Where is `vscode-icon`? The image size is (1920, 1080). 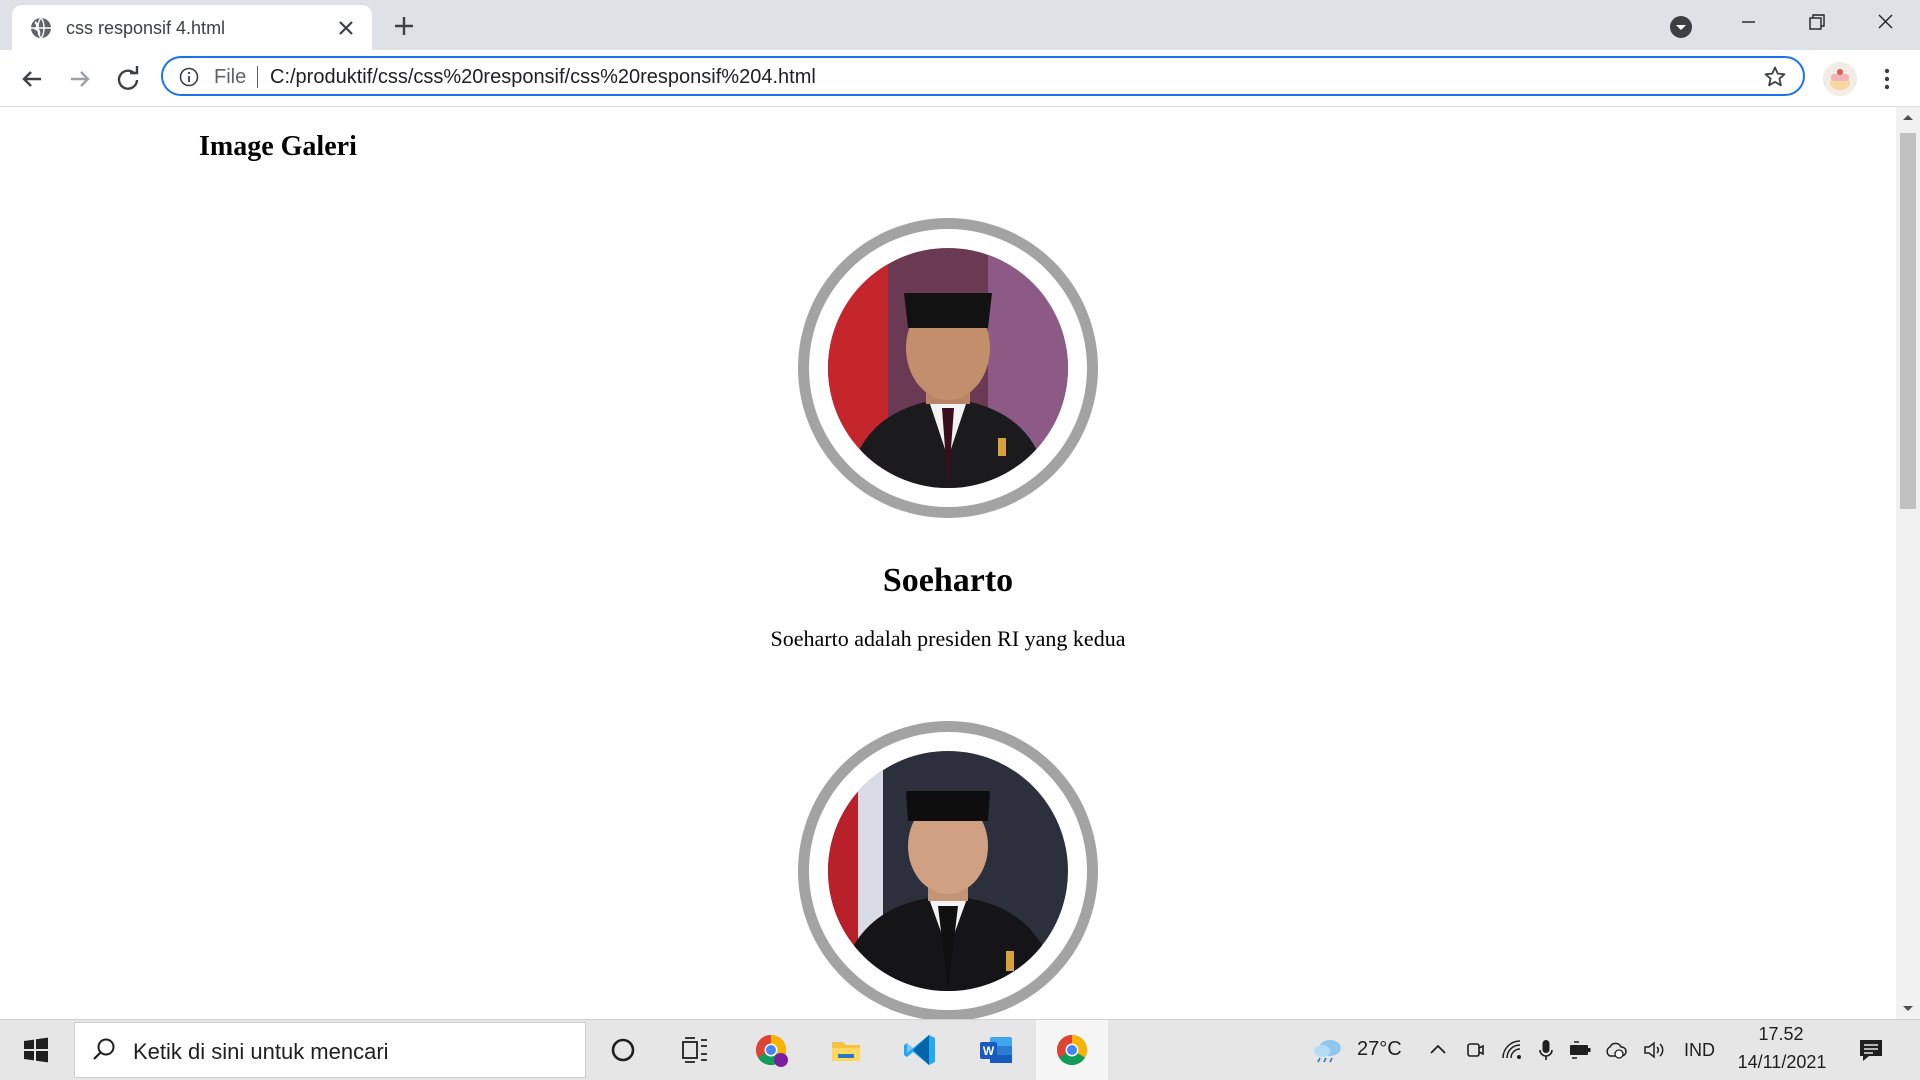
vscode-icon is located at coordinates (921, 1050).